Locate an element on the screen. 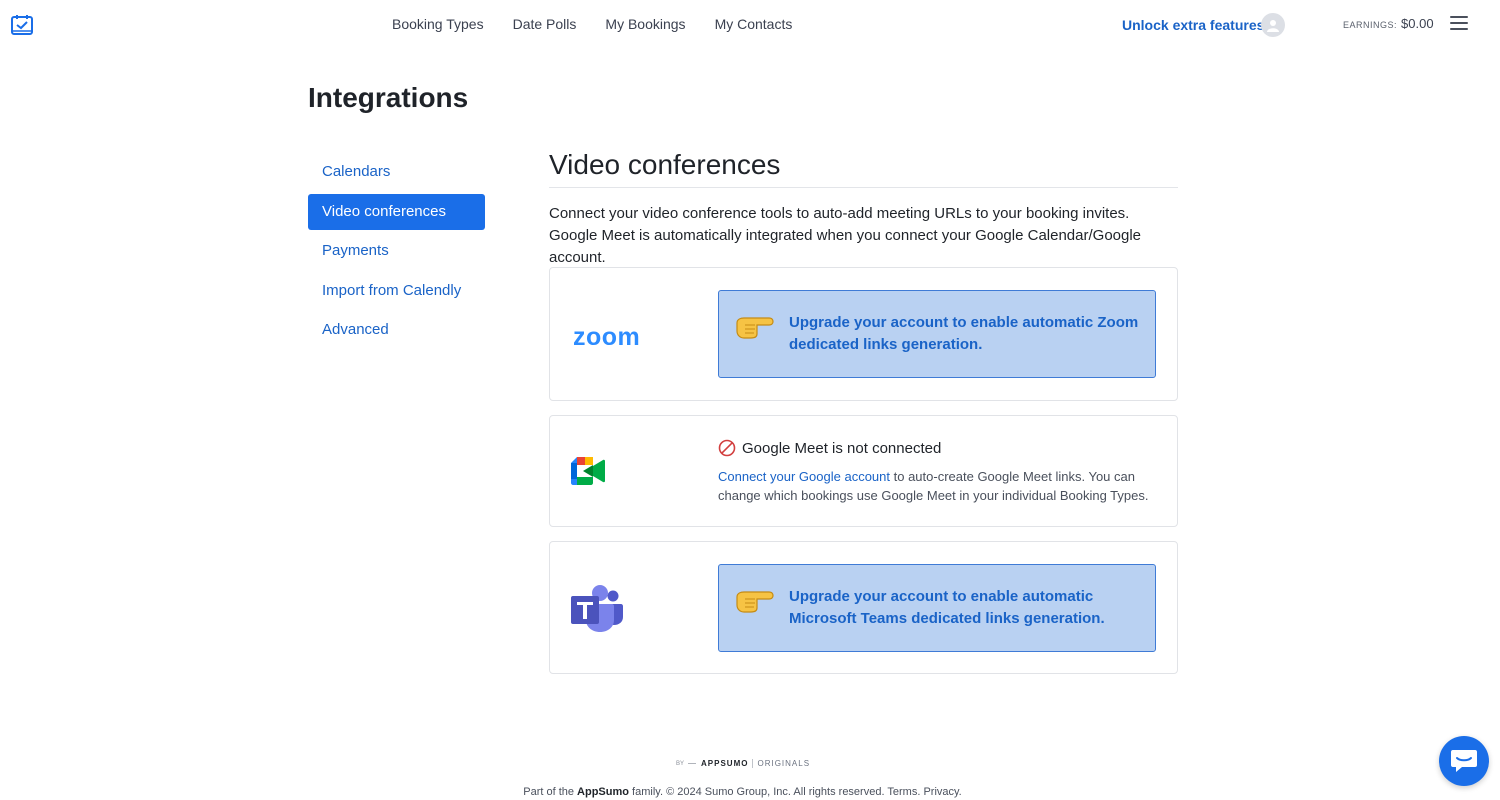  nav-date-polls: Date Polls is located at coordinates (545, 24).